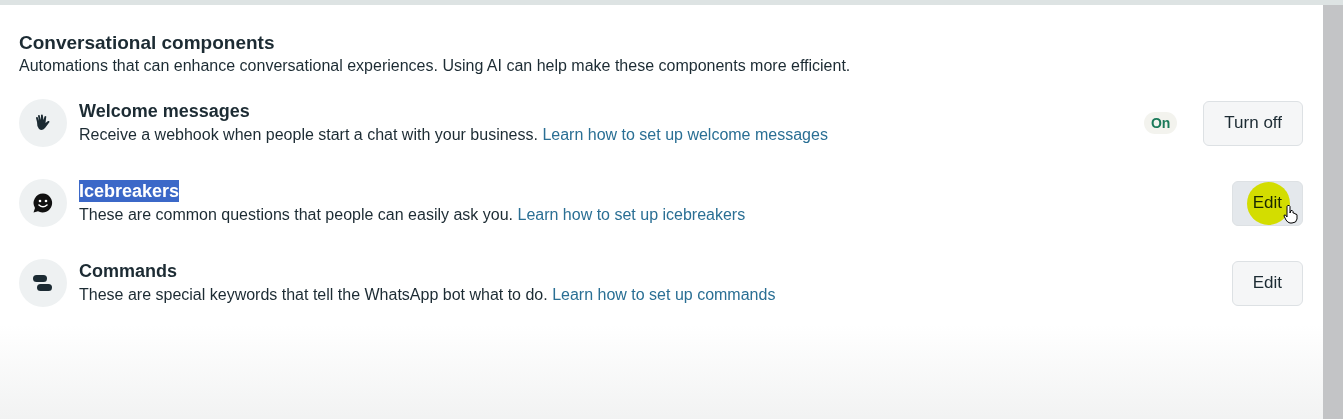 This screenshot has height=419, width=1343. Describe the element at coordinates (685, 134) in the screenshot. I see `learn-more-link: Learn how to set up welcome messages` at that location.